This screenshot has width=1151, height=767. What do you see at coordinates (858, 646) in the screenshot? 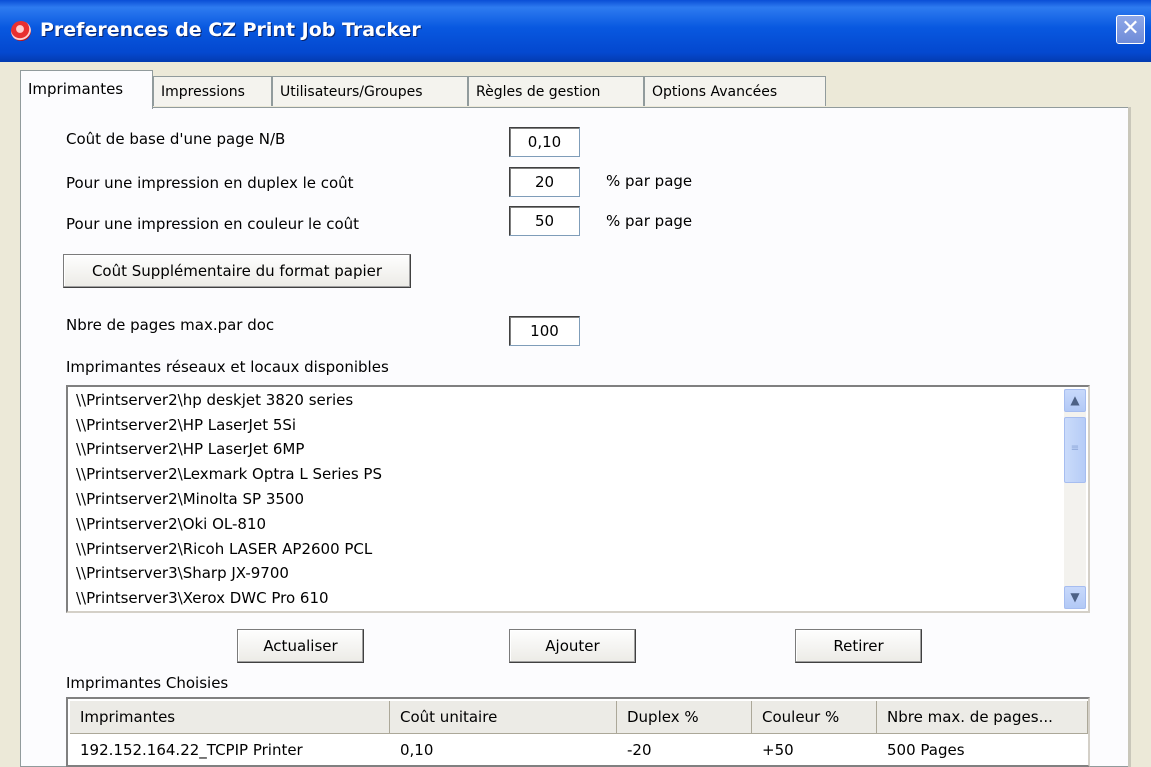
I see `remove-button: Retirer` at bounding box center [858, 646].